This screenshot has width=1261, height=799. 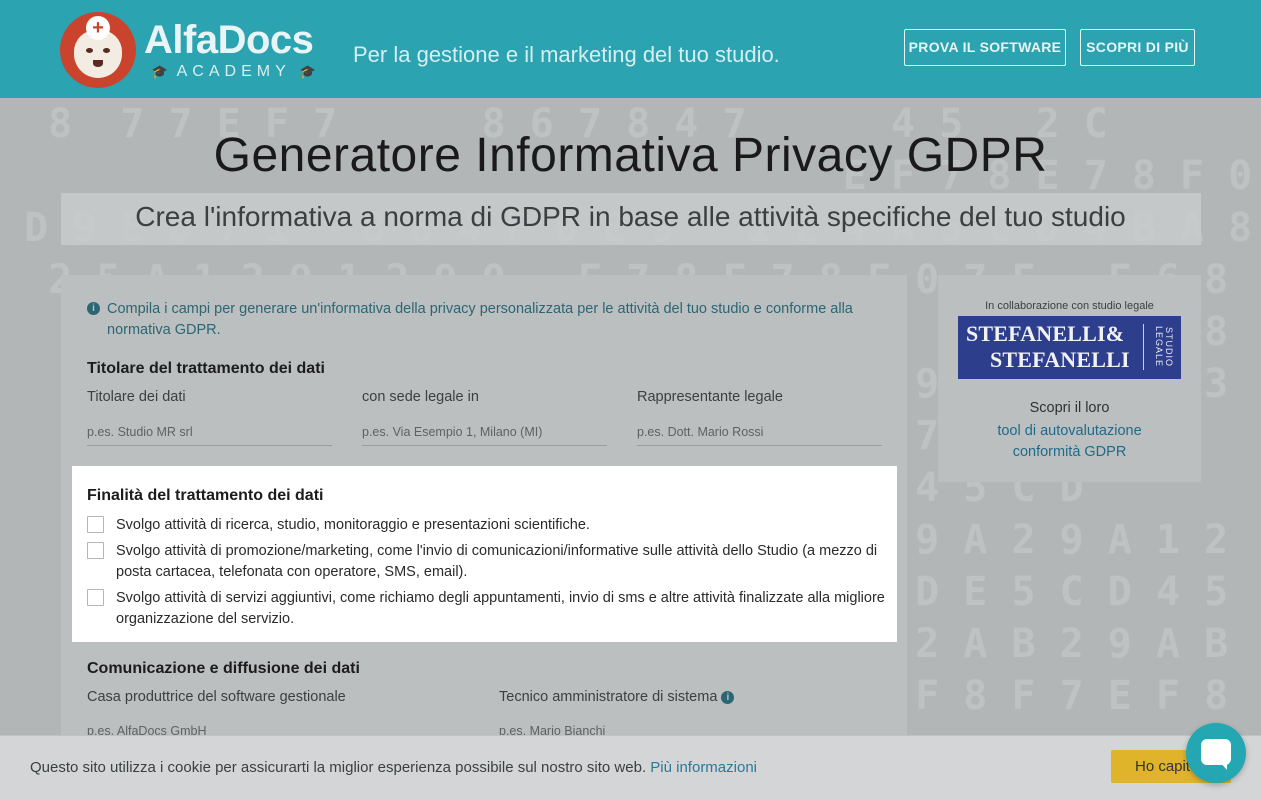 What do you see at coordinates (136, 397) in the screenshot?
I see `owner-field-label: Titolare dei dati` at bounding box center [136, 397].